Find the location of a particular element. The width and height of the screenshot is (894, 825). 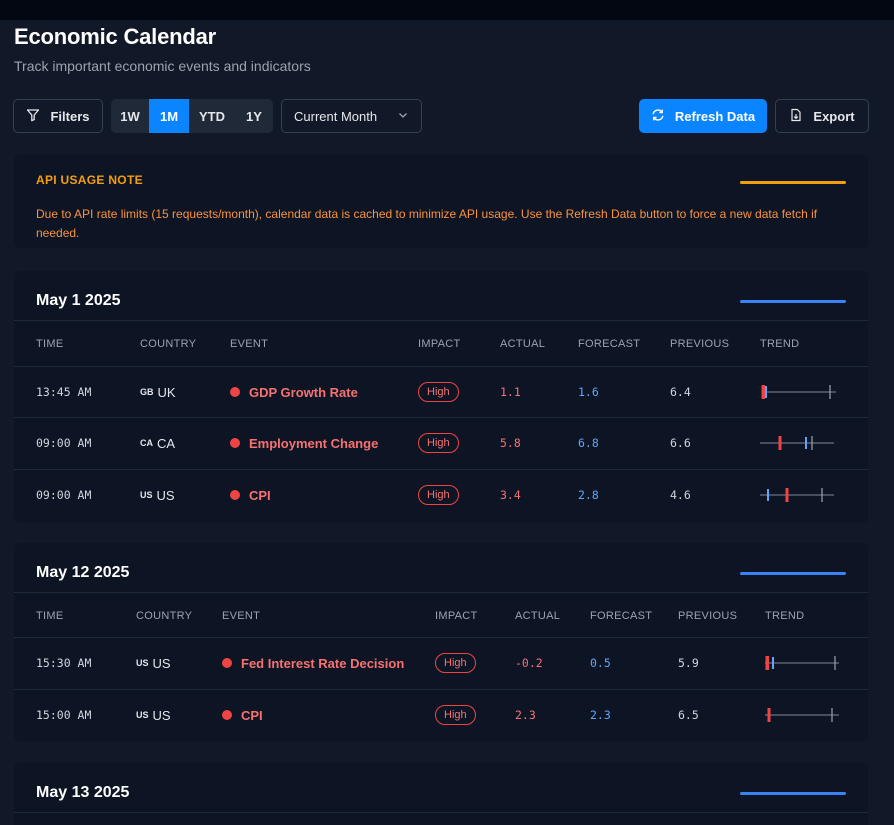

refresh-data-button: Refresh Data is located at coordinates (703, 116).